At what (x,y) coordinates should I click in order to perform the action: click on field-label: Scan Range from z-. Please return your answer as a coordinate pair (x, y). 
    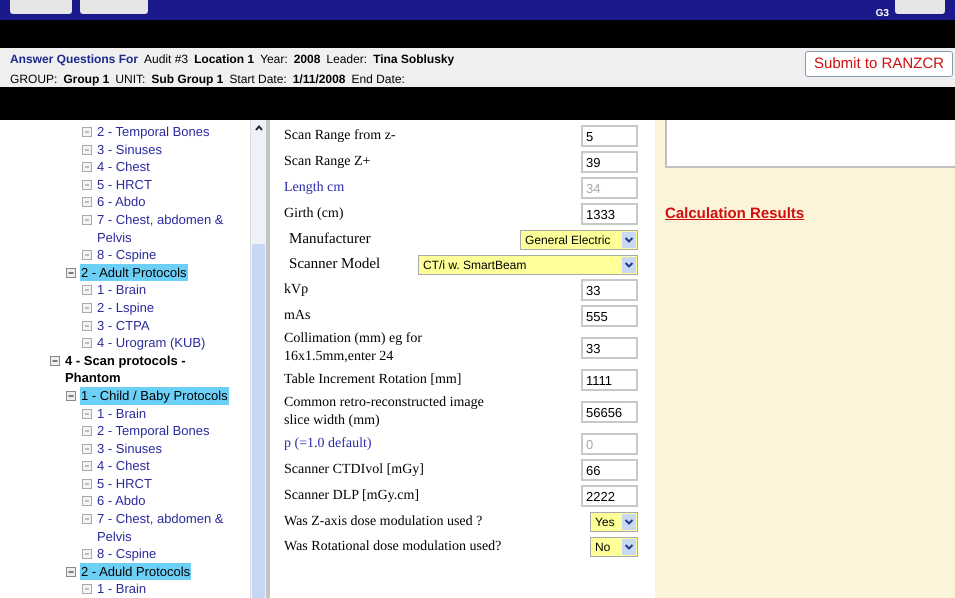
    Looking at the image, I should click on (340, 136).